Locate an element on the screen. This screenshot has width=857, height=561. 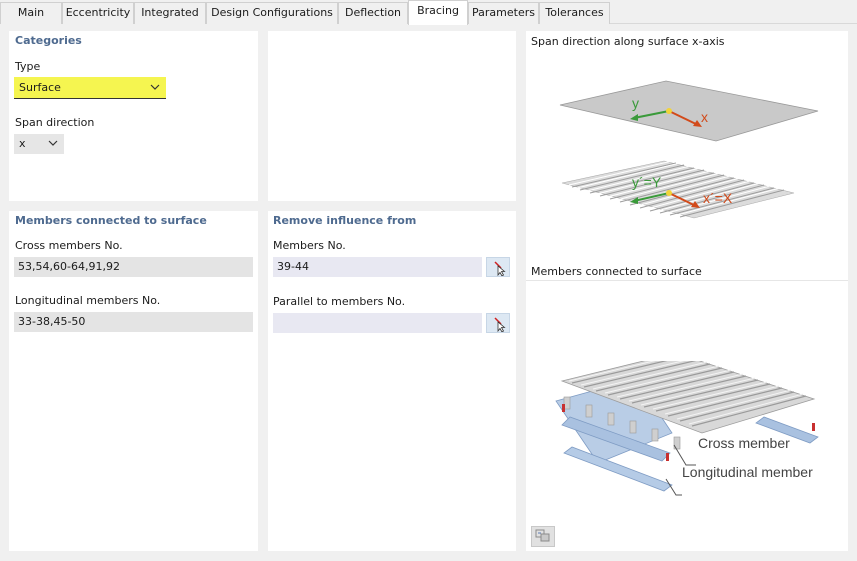
image-settings-icon is located at coordinates (542, 535).